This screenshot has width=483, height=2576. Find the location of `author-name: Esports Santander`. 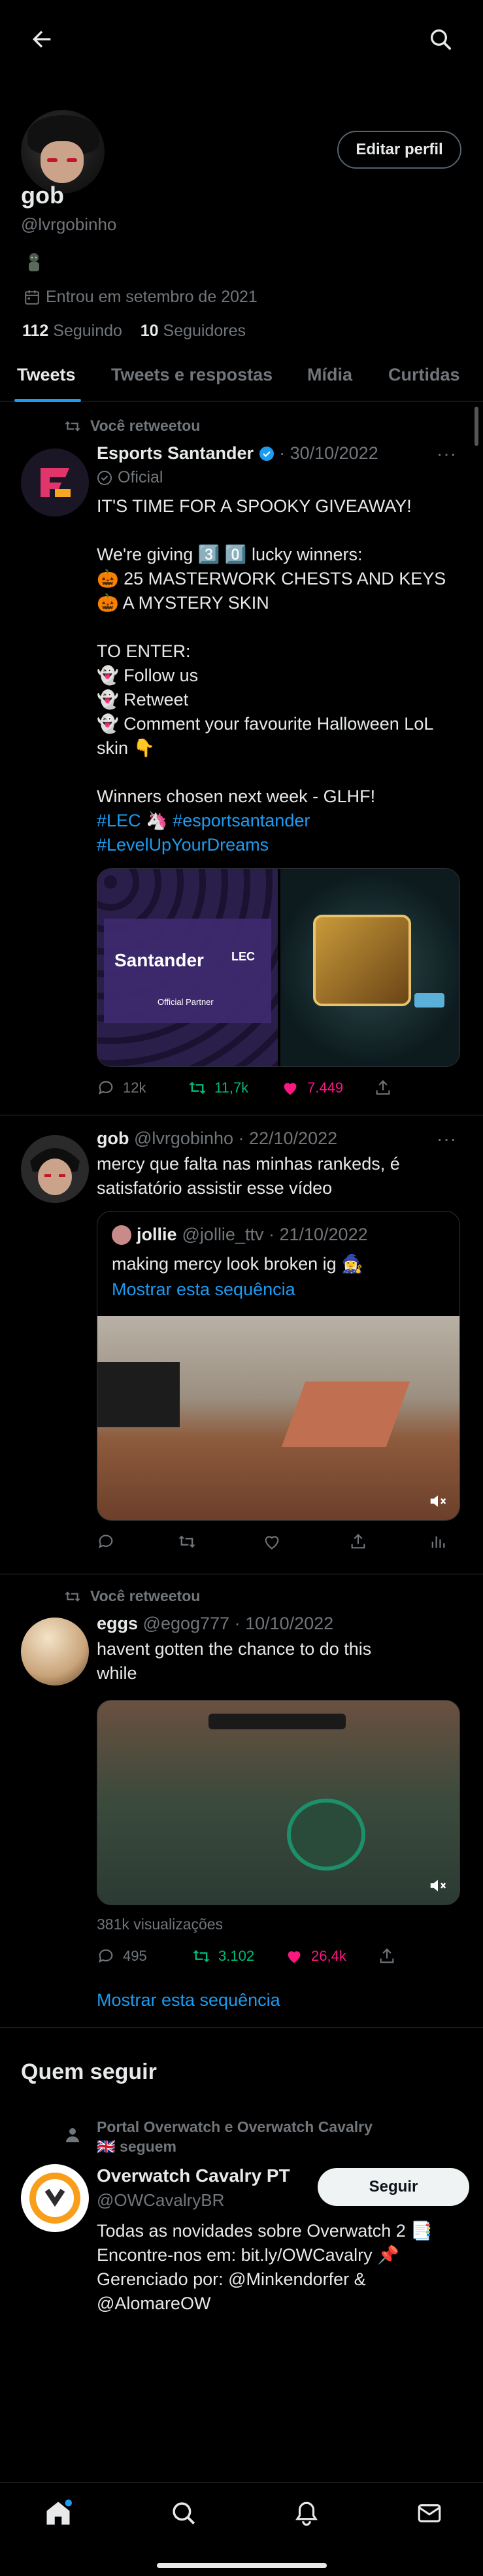

author-name: Esports Santander is located at coordinates (175, 453).